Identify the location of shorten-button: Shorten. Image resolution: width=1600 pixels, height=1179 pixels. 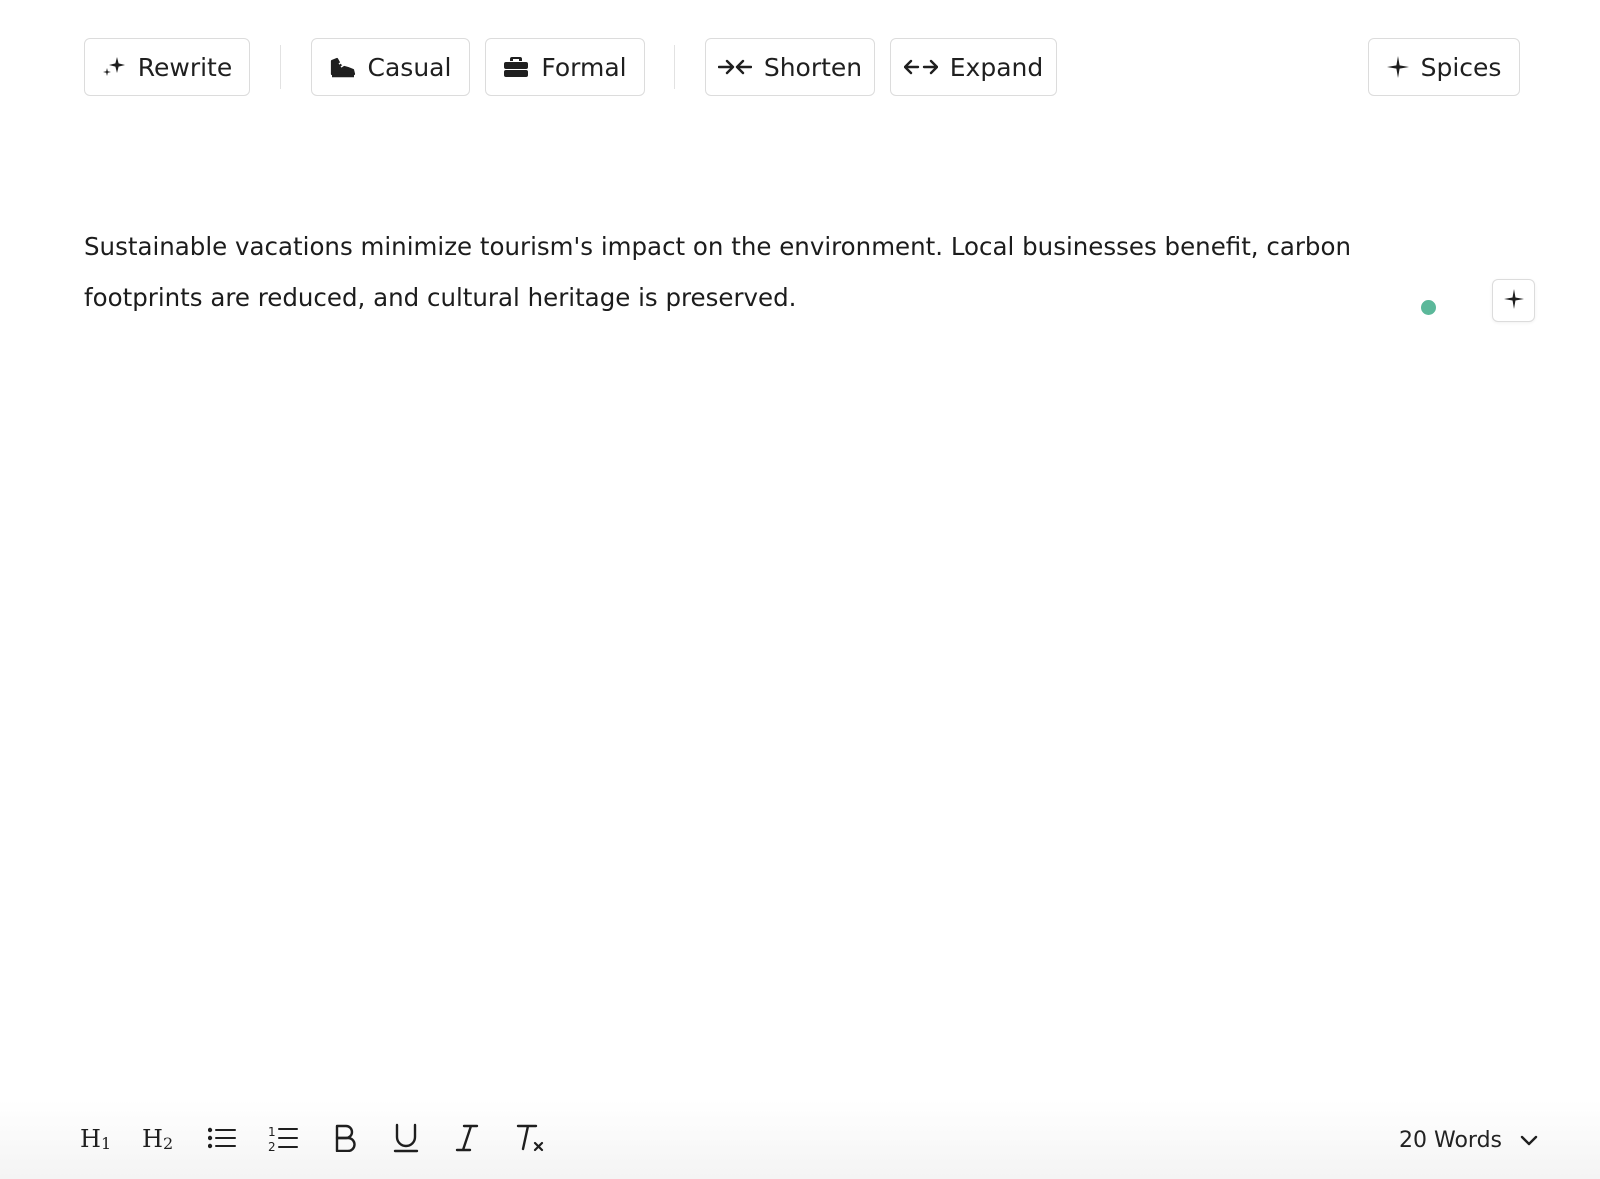
(790, 67).